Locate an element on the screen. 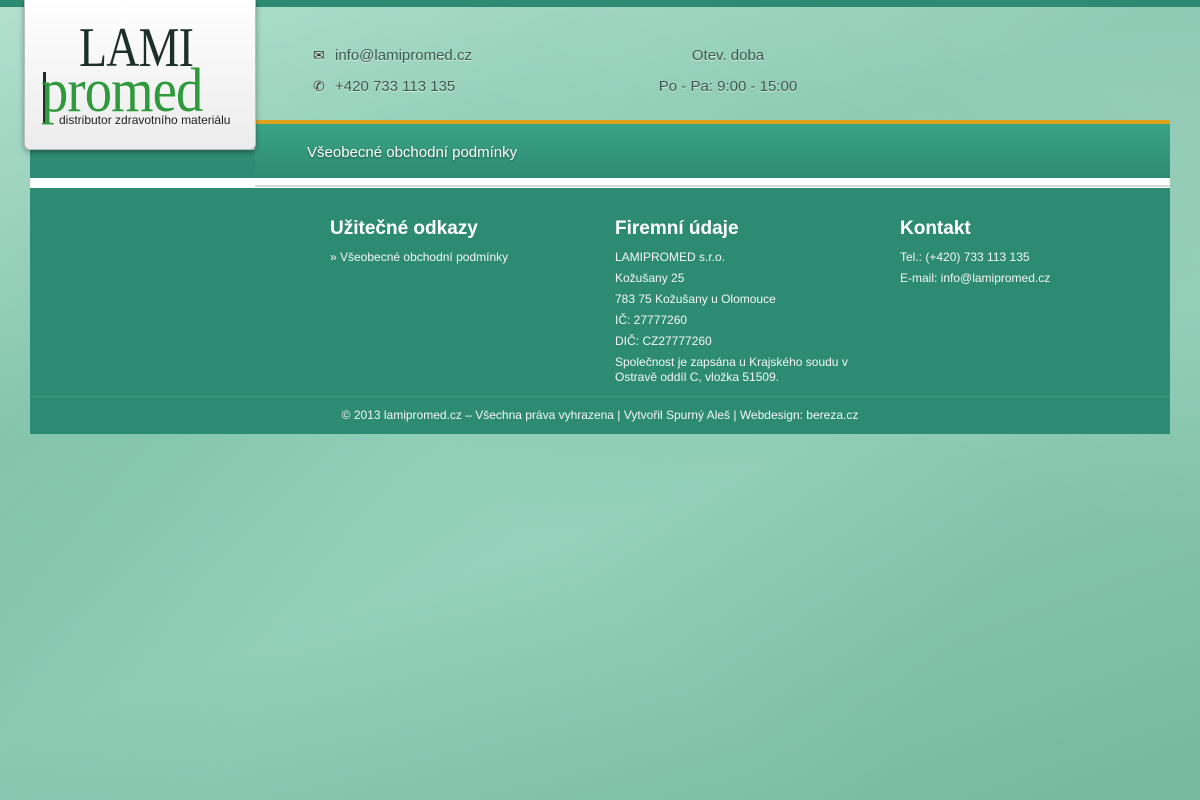 The image size is (1200, 800). company-name: LAMIPROMED s.r.o. is located at coordinates (670, 257).